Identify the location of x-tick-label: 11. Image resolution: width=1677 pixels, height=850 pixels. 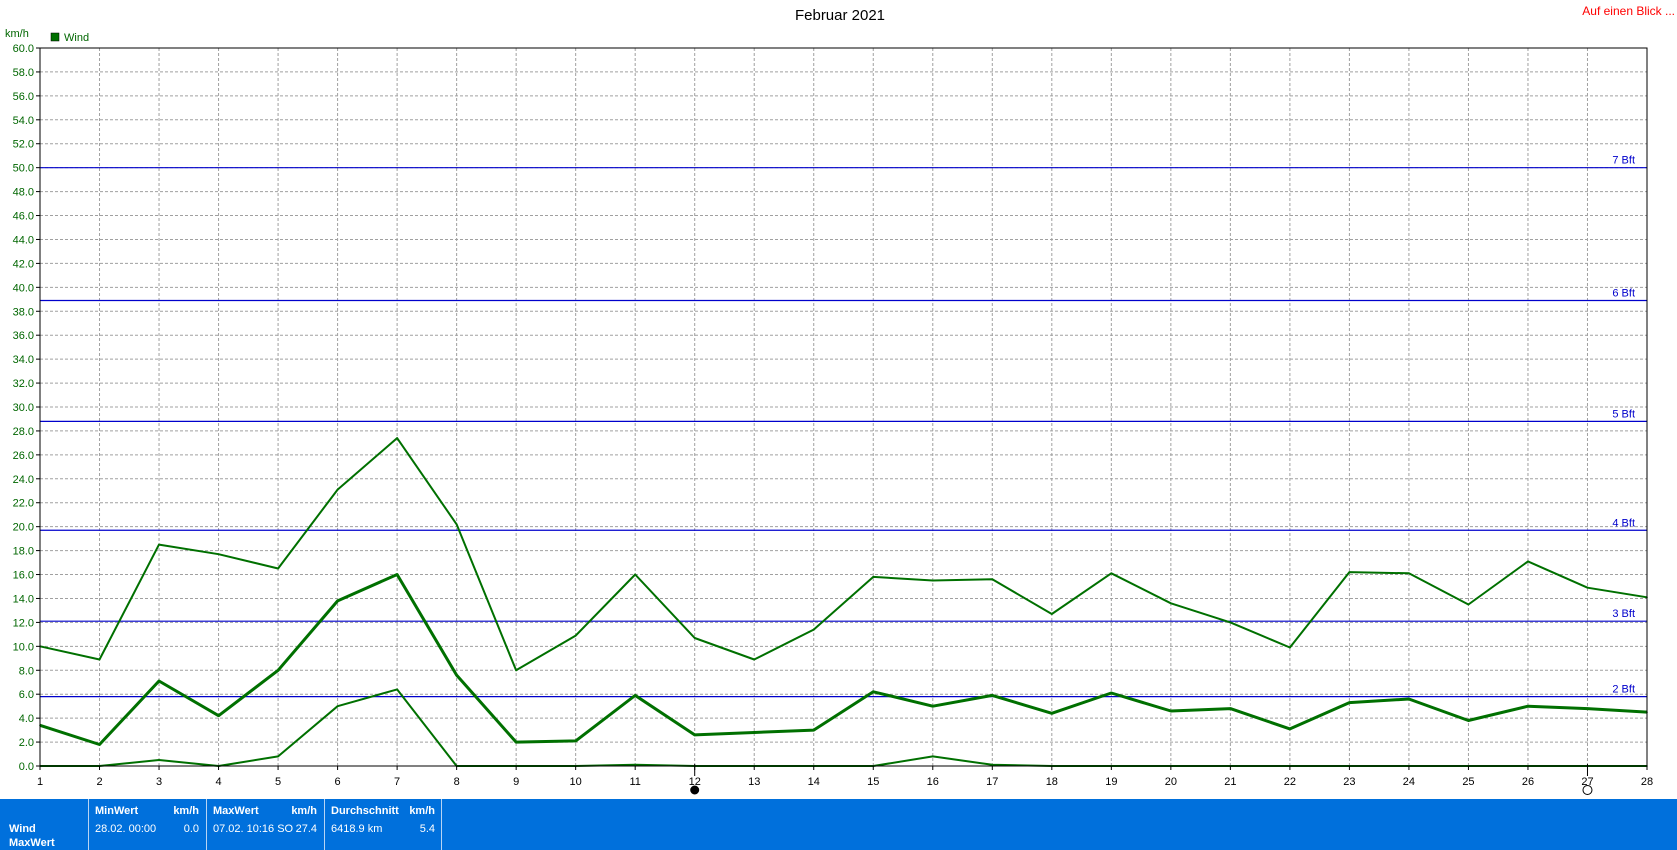
(634, 782).